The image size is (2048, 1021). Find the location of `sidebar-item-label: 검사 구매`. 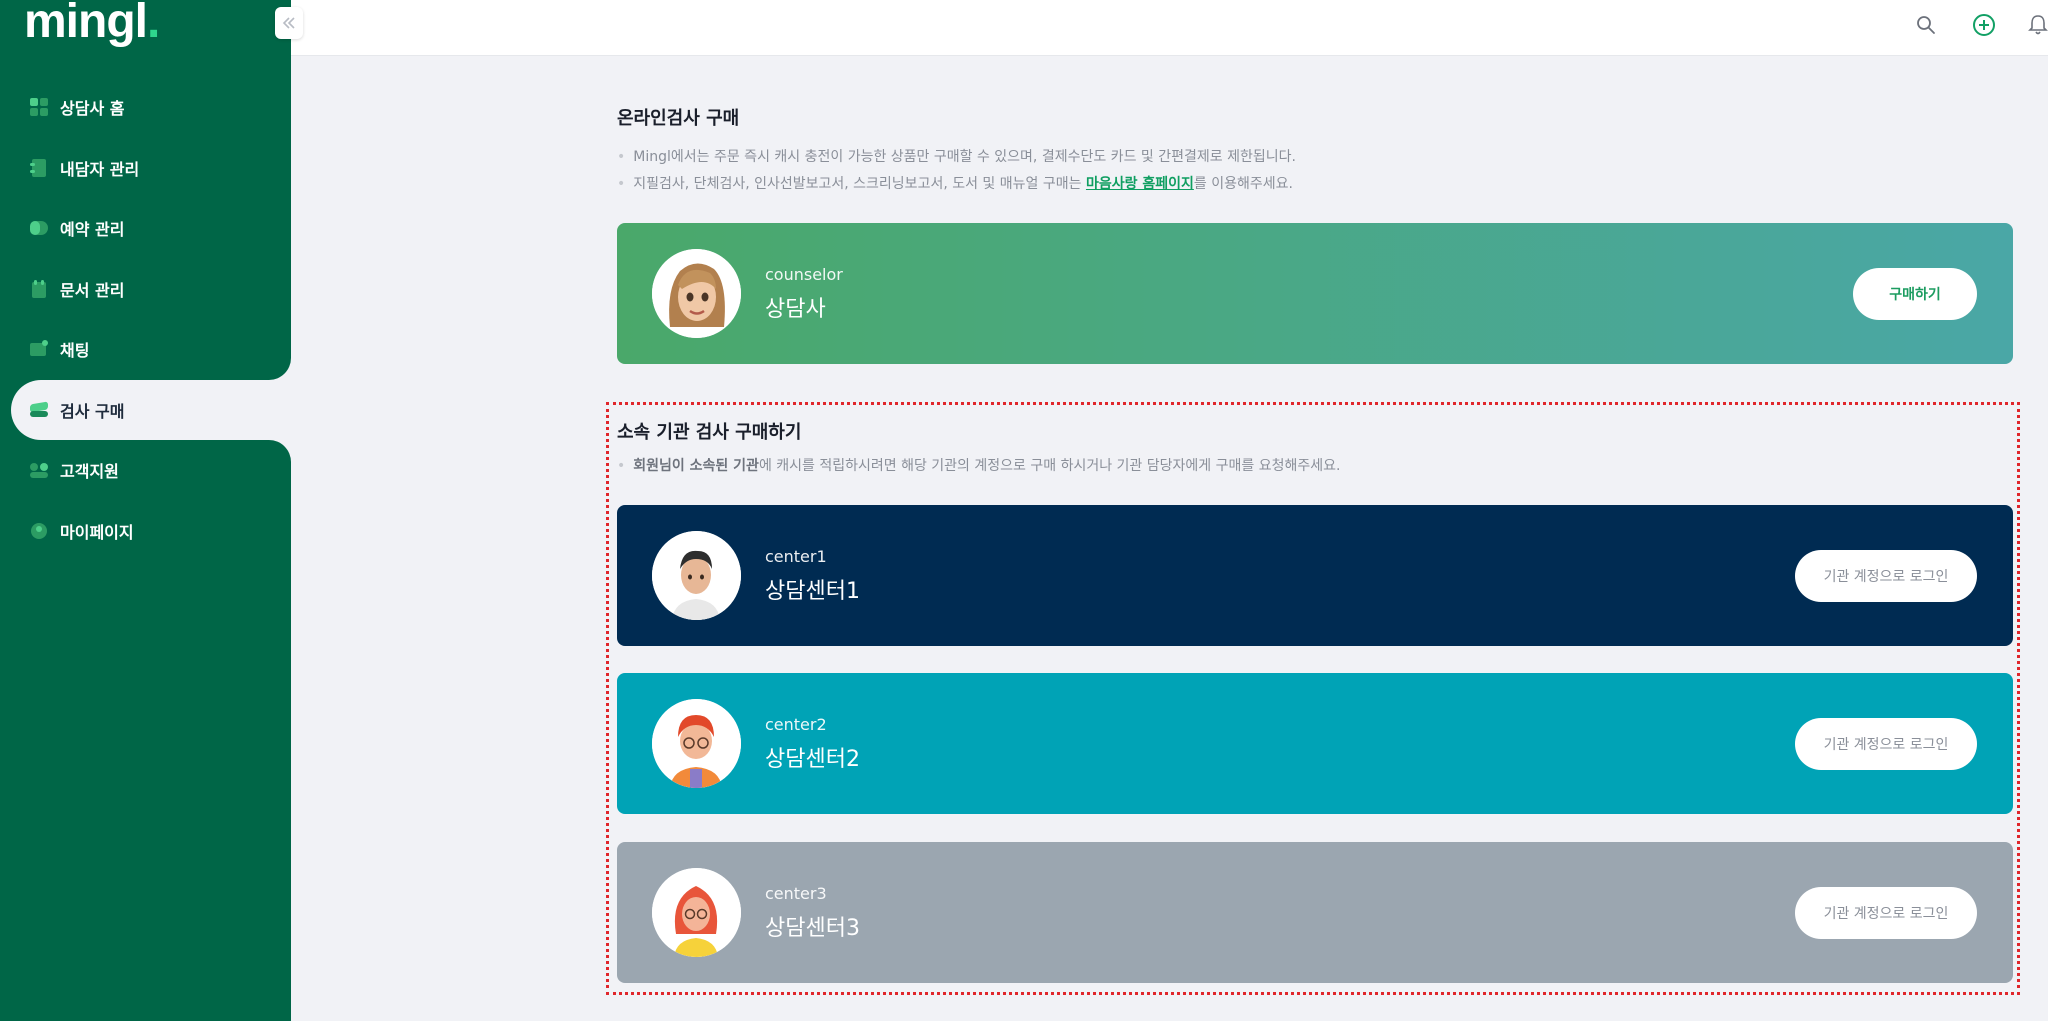

sidebar-item-label: 검사 구매 is located at coordinates (92, 411).